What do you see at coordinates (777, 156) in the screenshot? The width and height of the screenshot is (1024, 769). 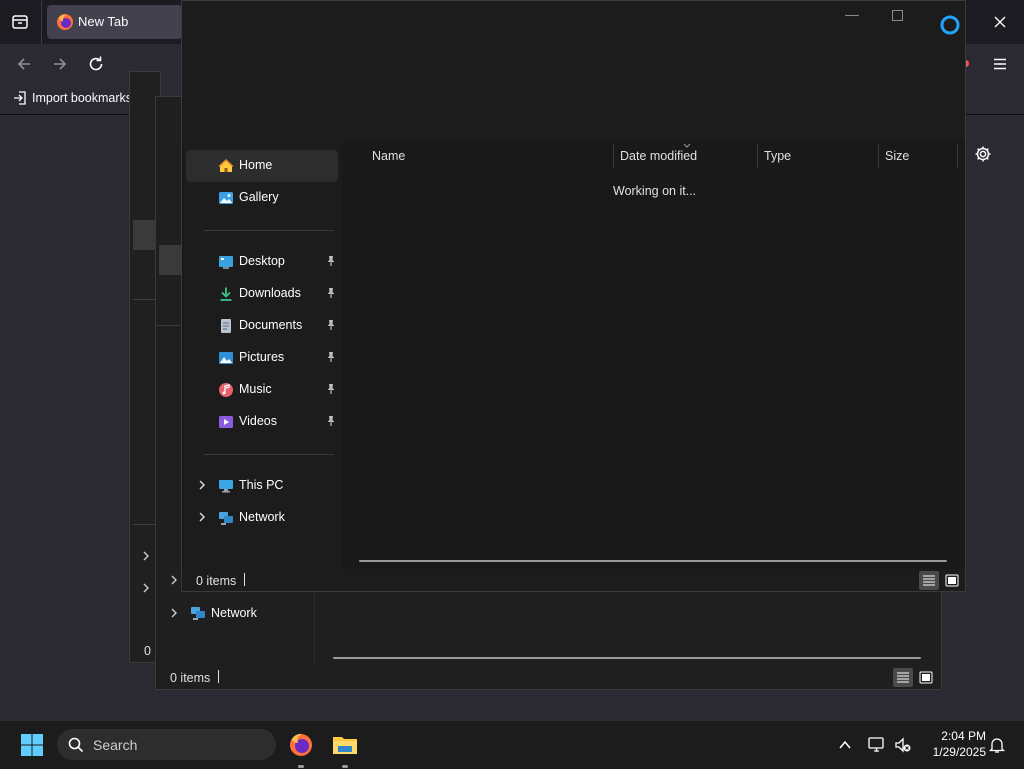 I see `column-header-type: Type` at bounding box center [777, 156].